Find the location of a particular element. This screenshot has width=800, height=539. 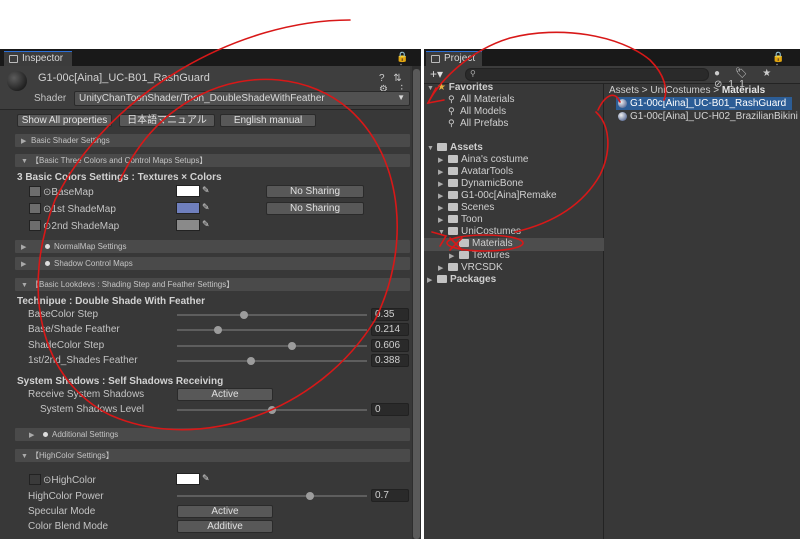

shadows-level-field: 0 is located at coordinates (390, 409).